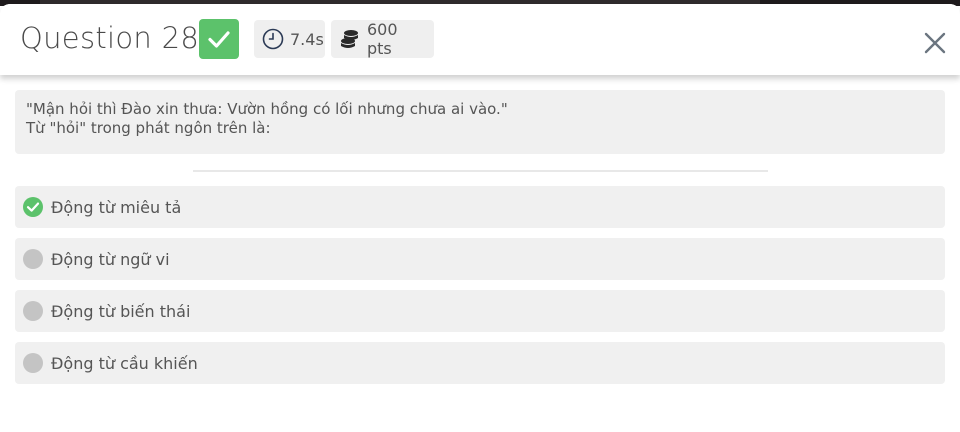 The width and height of the screenshot is (960, 432). What do you see at coordinates (480, 207) in the screenshot?
I see `answer-option-1: Động từ miêu tả` at bounding box center [480, 207].